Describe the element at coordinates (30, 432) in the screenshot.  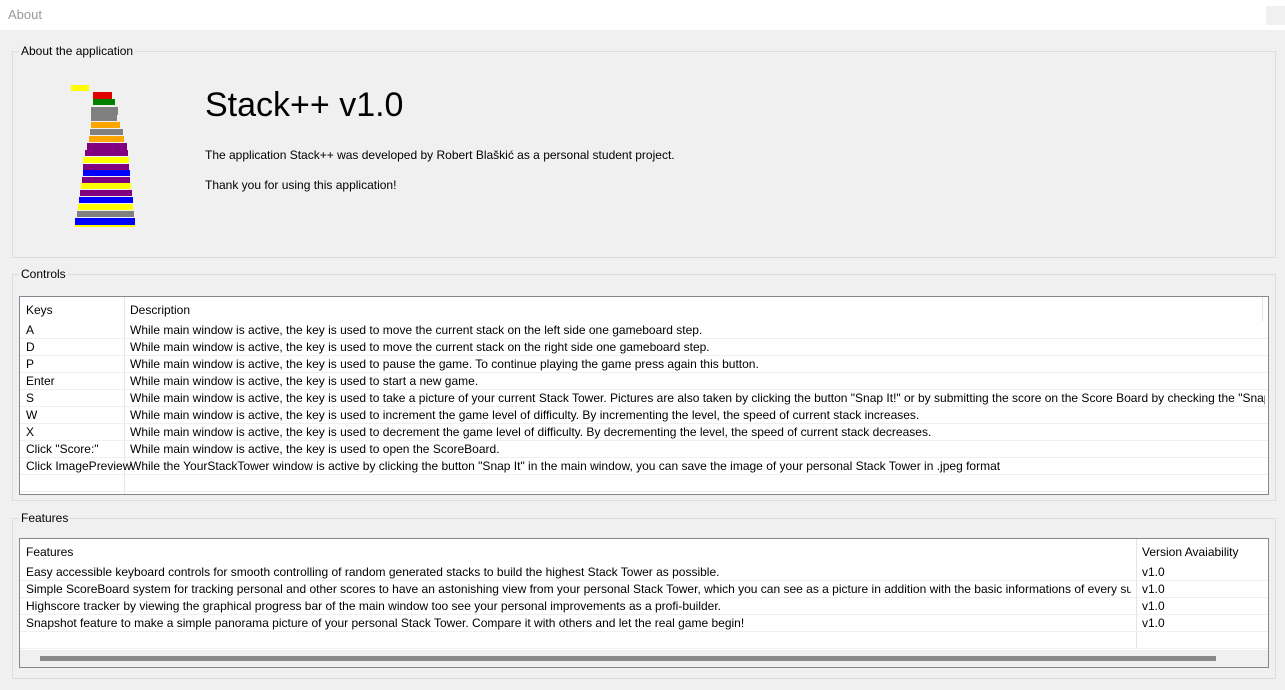
I see `key-cell: X` at that location.